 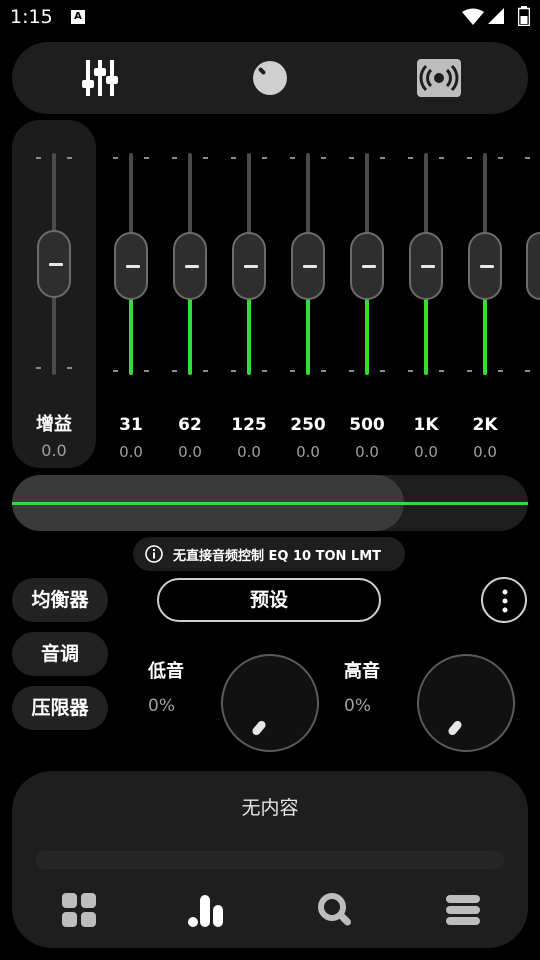 I want to click on treble-dial-indicator, so click(x=455, y=728).